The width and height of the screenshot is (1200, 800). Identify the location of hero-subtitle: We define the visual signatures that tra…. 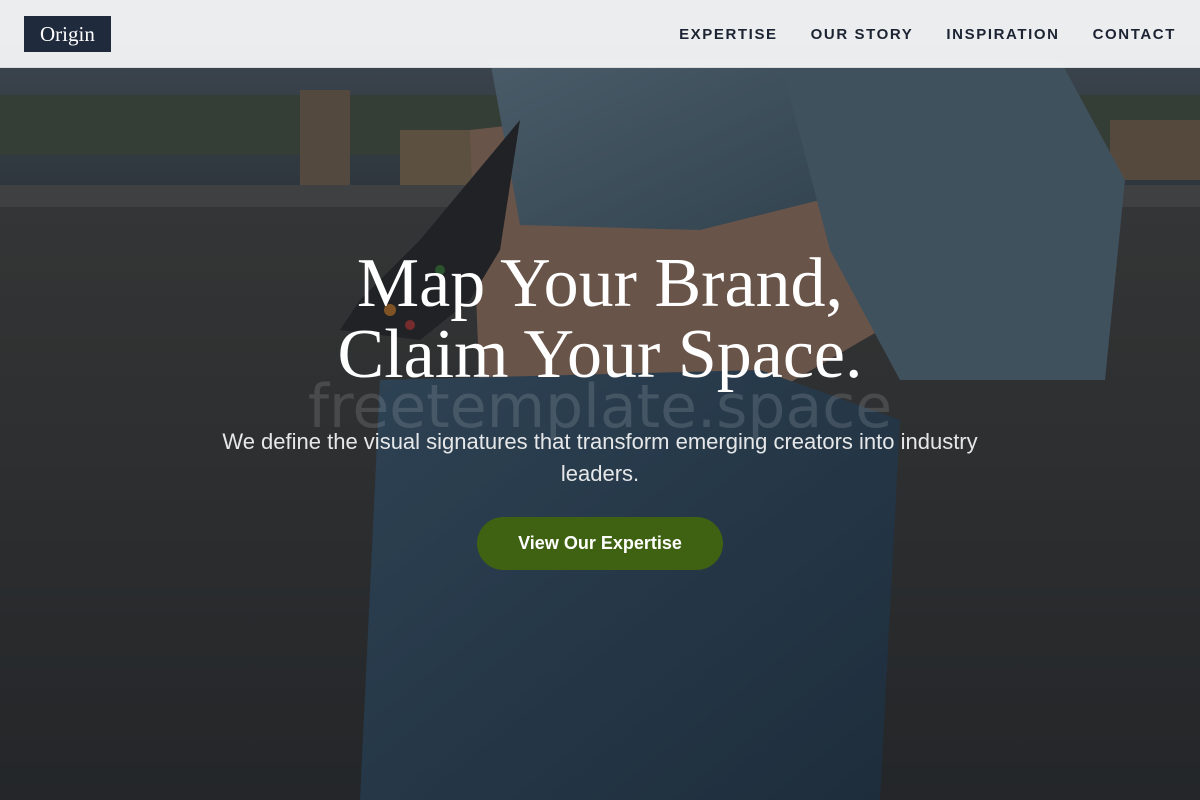
(600, 457).